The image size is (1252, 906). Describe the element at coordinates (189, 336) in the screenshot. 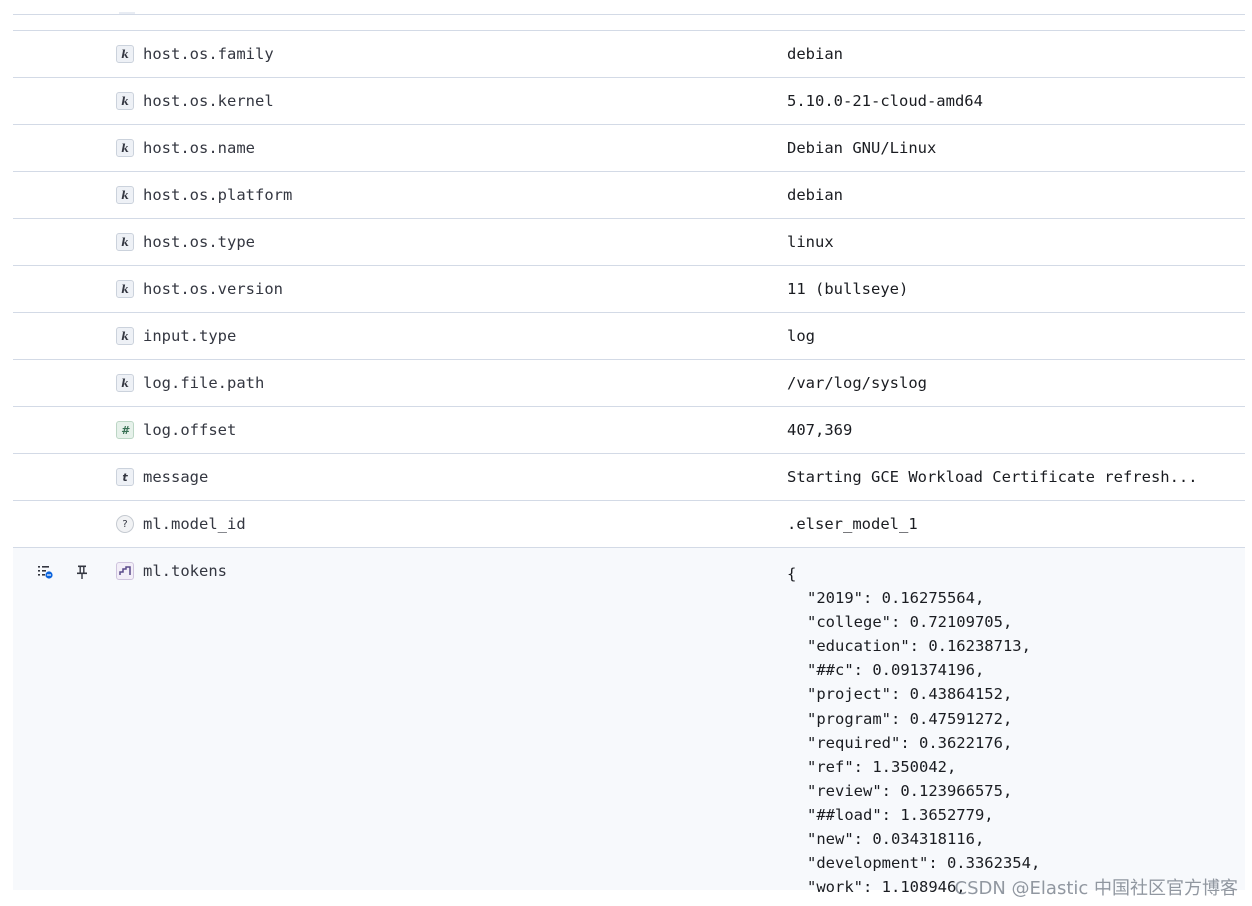

I see `field-name: input.type` at that location.